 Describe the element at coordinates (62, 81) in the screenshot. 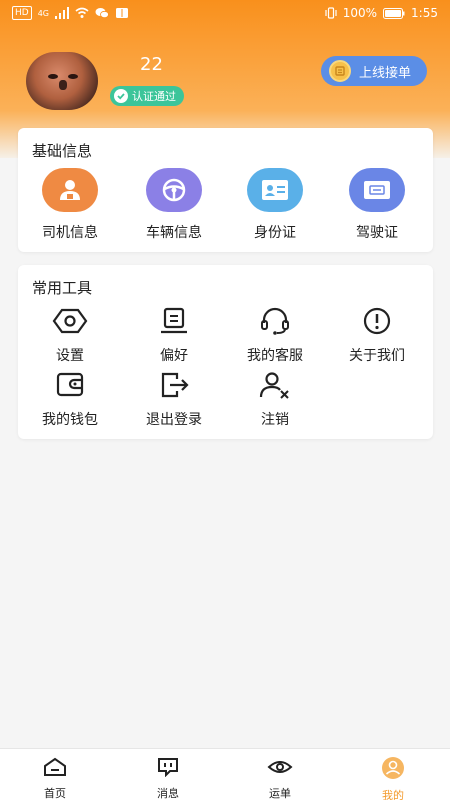

I see `avatar` at that location.